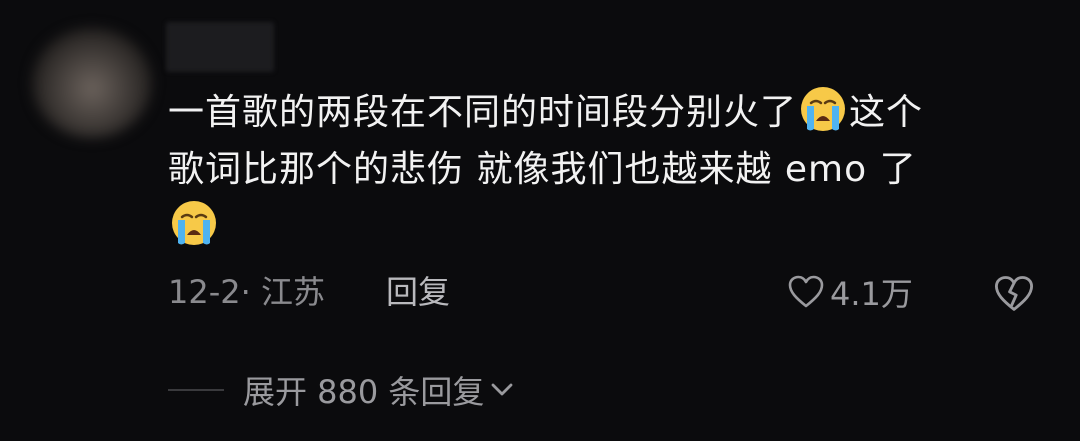  Describe the element at coordinates (542, 169) in the screenshot. I see `comment-text-line2: 歌词比那个的悲伤 就像我们也越来越 emo 了` at that location.